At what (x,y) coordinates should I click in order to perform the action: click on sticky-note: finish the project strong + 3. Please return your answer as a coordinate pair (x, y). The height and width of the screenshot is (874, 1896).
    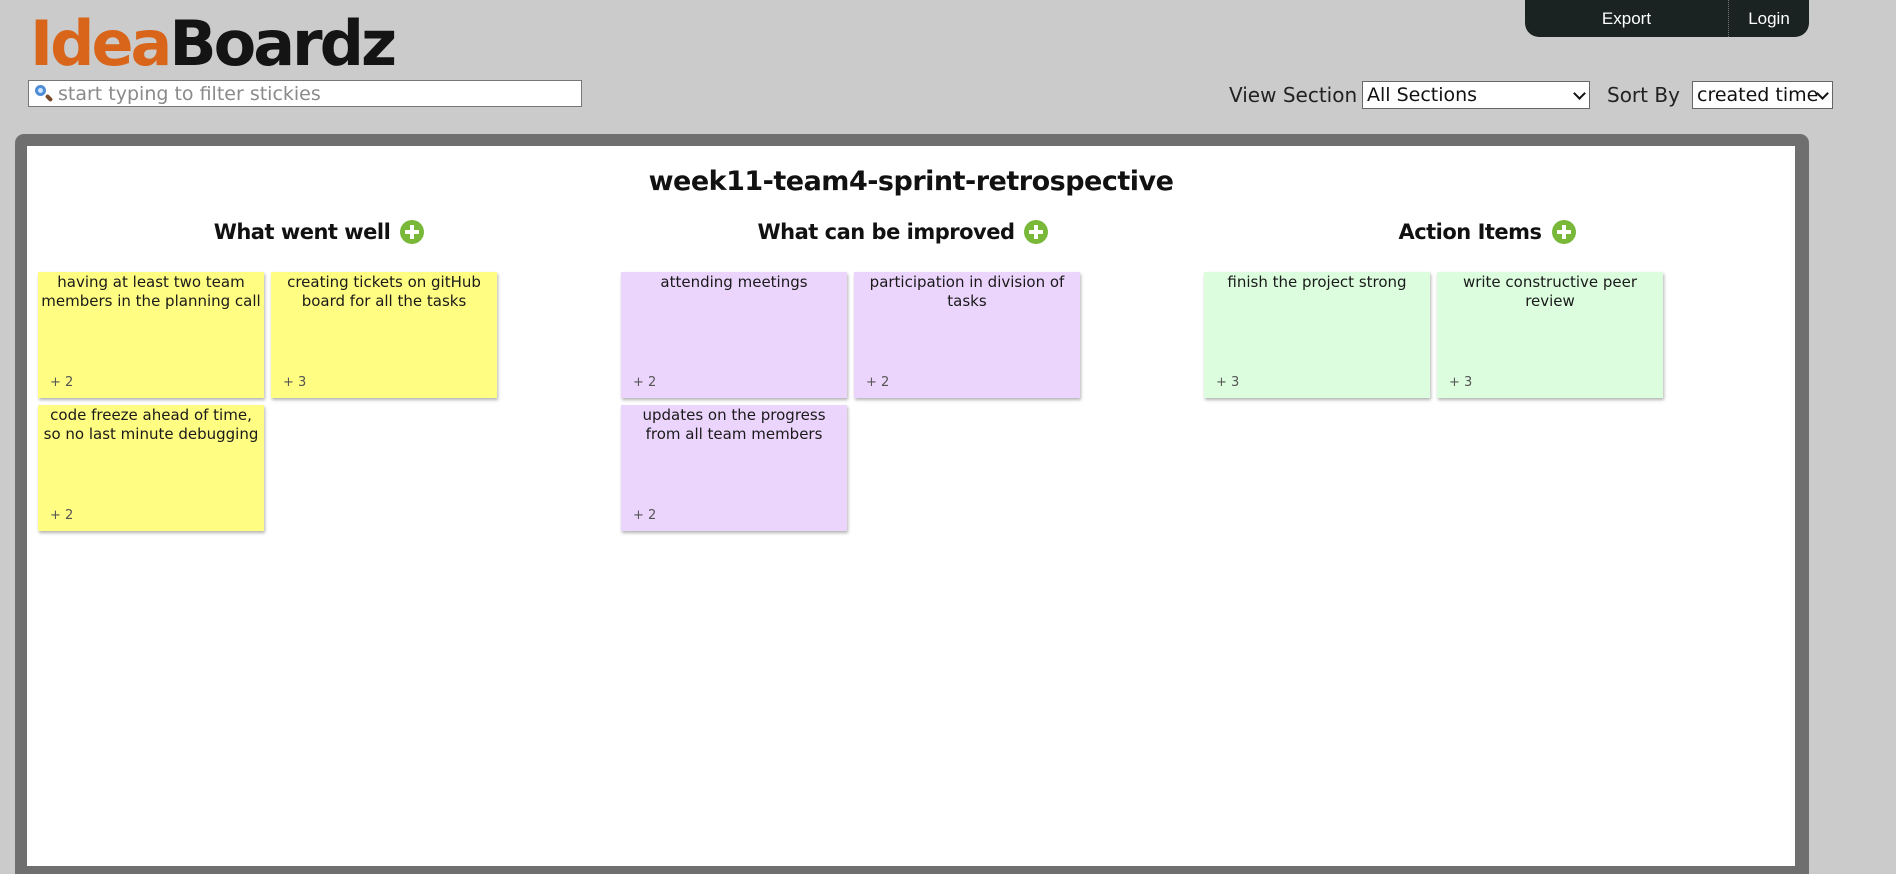
    Looking at the image, I should click on (1317, 335).